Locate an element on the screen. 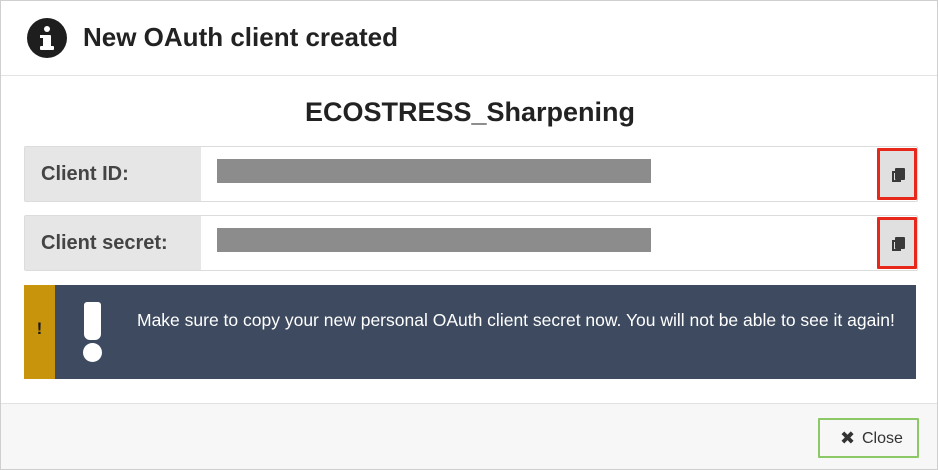 This screenshot has width=938, height=470. client-id-row: Client ID: is located at coordinates (471, 174).